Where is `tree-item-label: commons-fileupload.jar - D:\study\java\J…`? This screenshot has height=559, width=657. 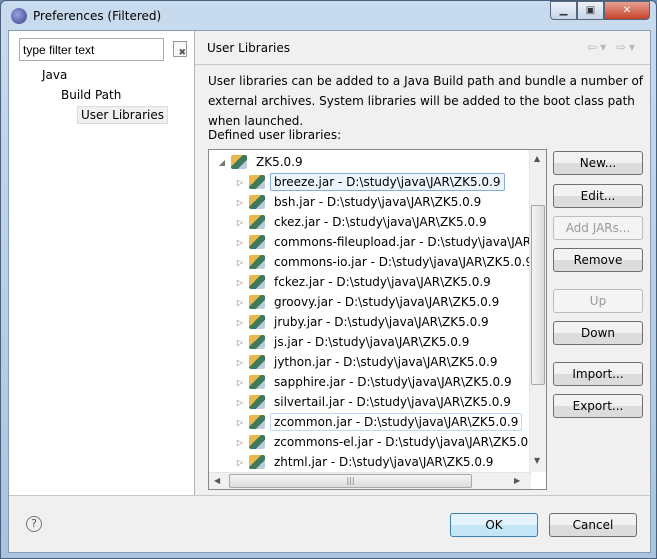 tree-item-label: commons-fileupload.jar - D:\study\java\J… is located at coordinates (410, 242).